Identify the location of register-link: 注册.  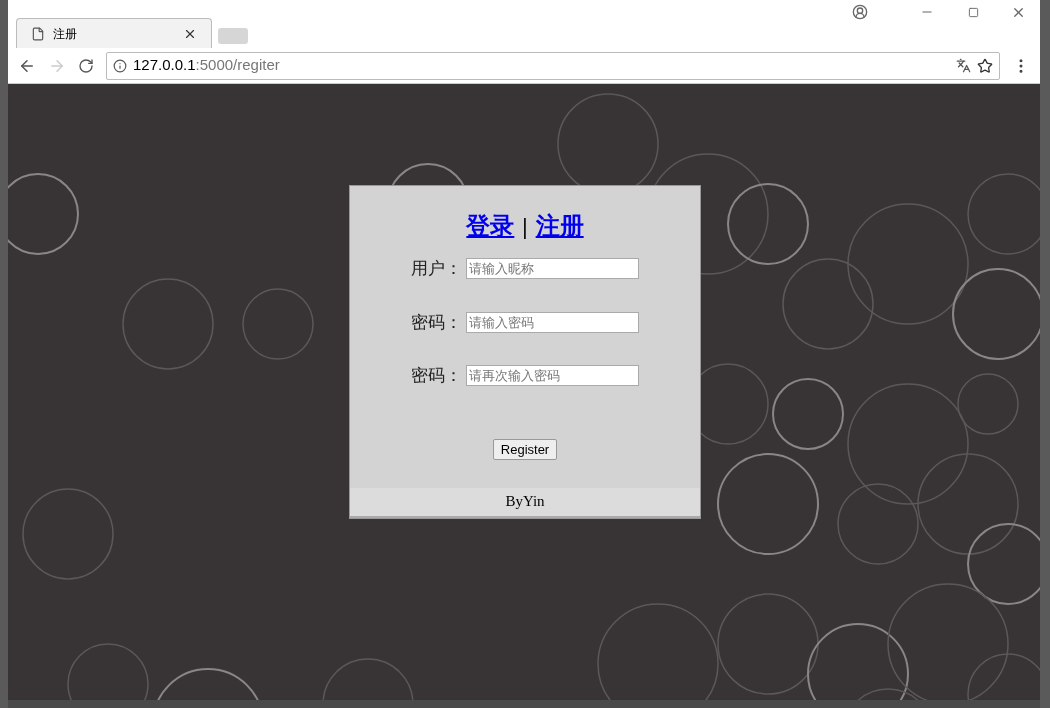
(559, 226).